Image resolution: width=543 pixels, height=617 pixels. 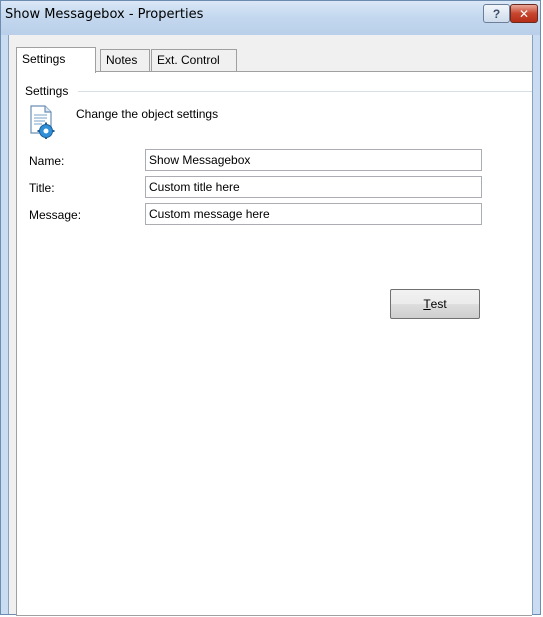 I want to click on help-icon: ?, so click(x=496, y=13).